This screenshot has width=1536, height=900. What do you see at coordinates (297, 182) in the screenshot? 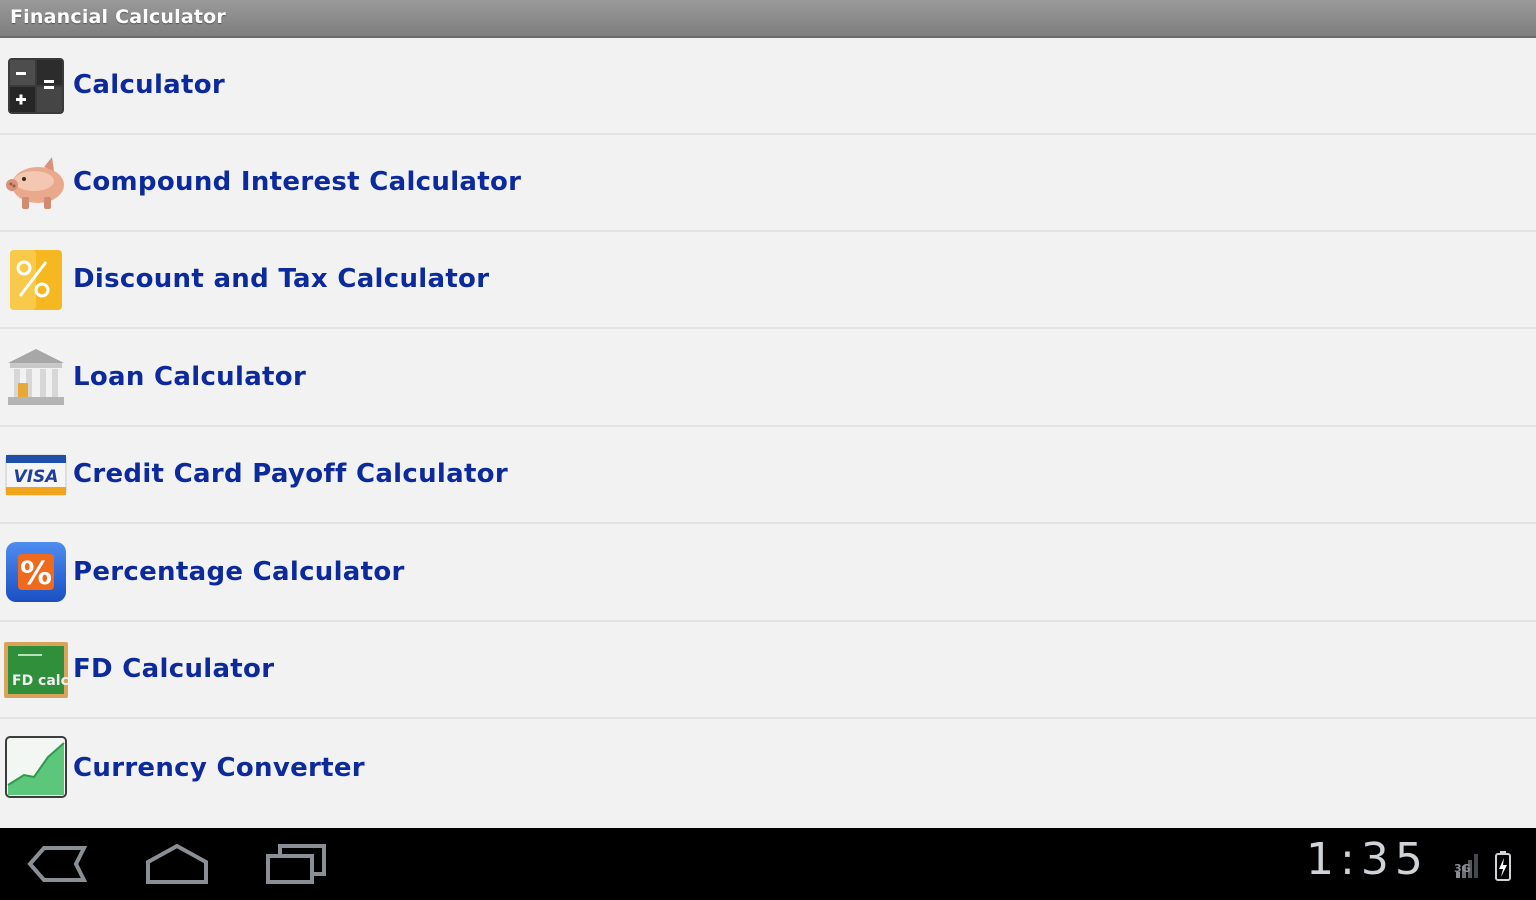
I see `list-item-label: Compound Interest Calculator` at bounding box center [297, 182].